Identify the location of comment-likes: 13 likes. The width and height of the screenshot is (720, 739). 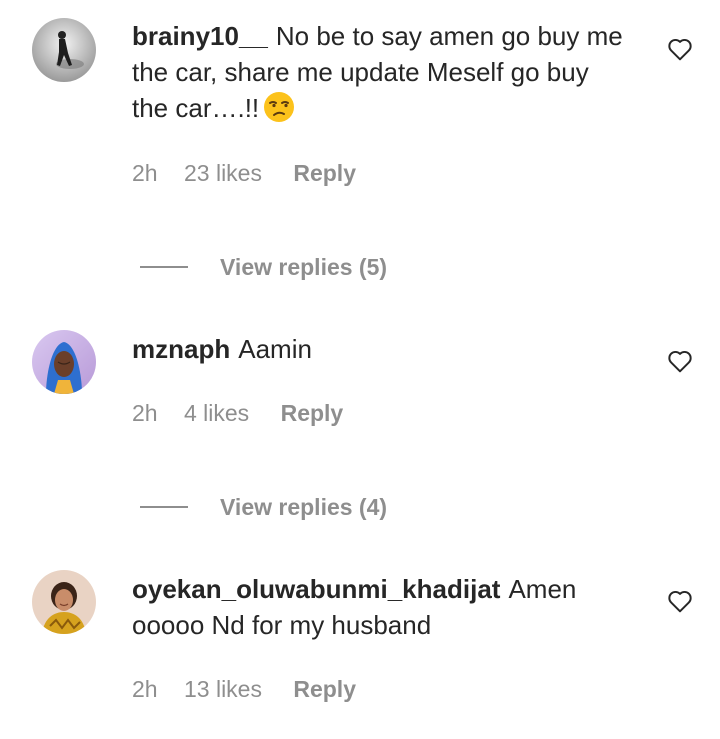
(223, 689).